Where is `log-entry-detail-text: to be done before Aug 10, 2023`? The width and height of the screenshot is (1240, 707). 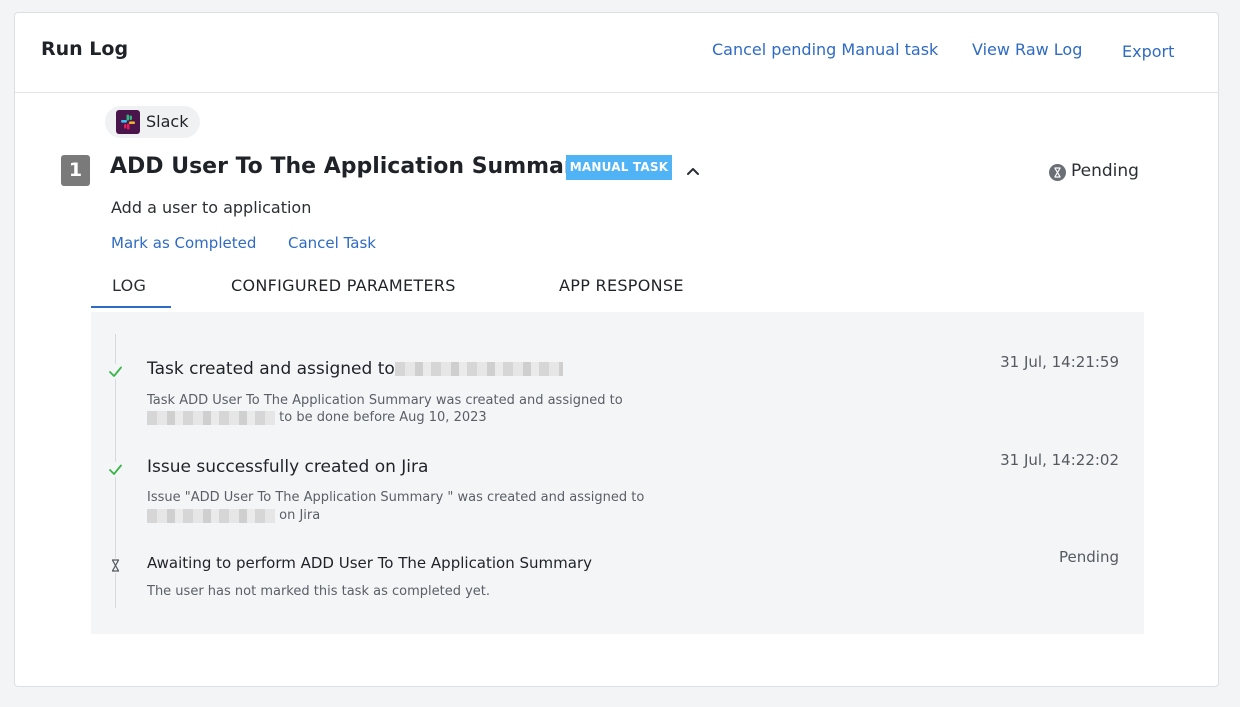
log-entry-detail-text: to be done before Aug 10, 2023 is located at coordinates (383, 417).